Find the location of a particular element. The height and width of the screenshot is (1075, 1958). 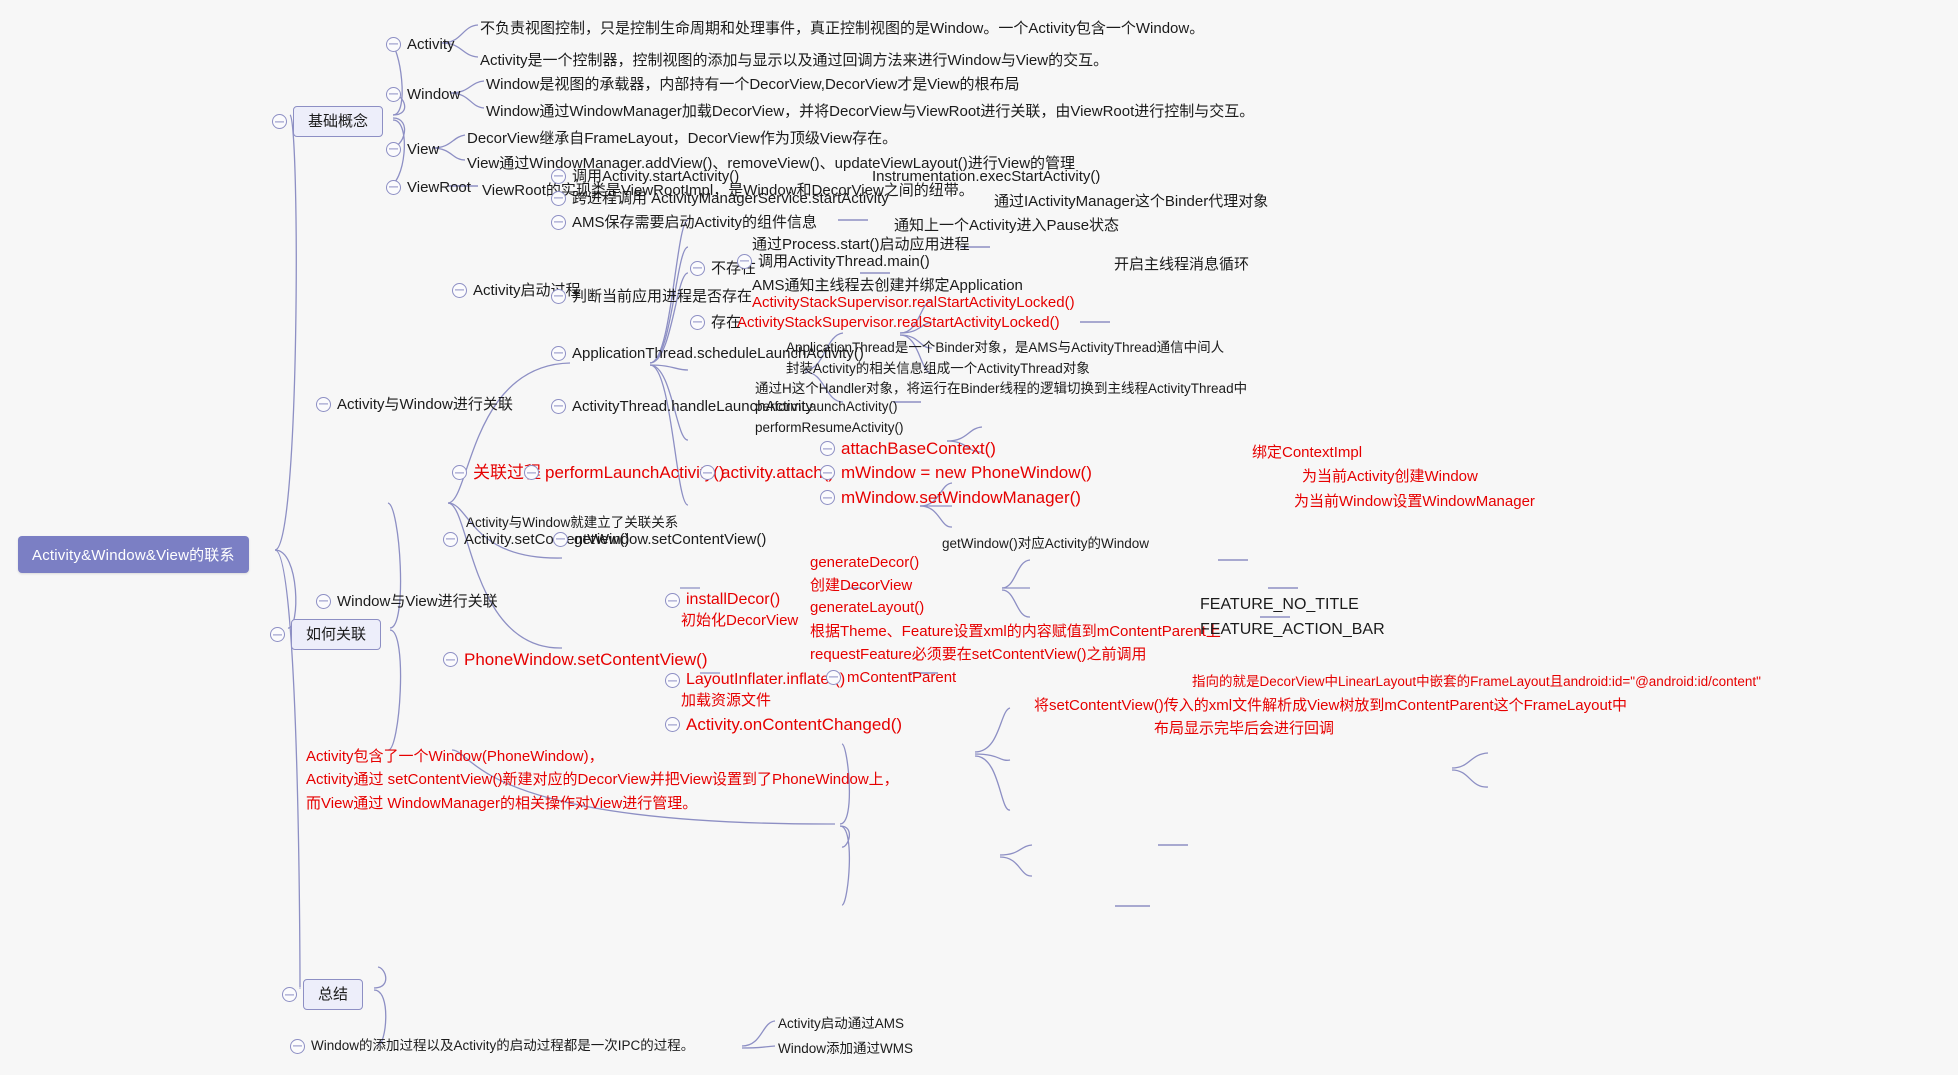

startup-step-0-note: Instrumentation.execStartActivity() is located at coordinates (986, 176).